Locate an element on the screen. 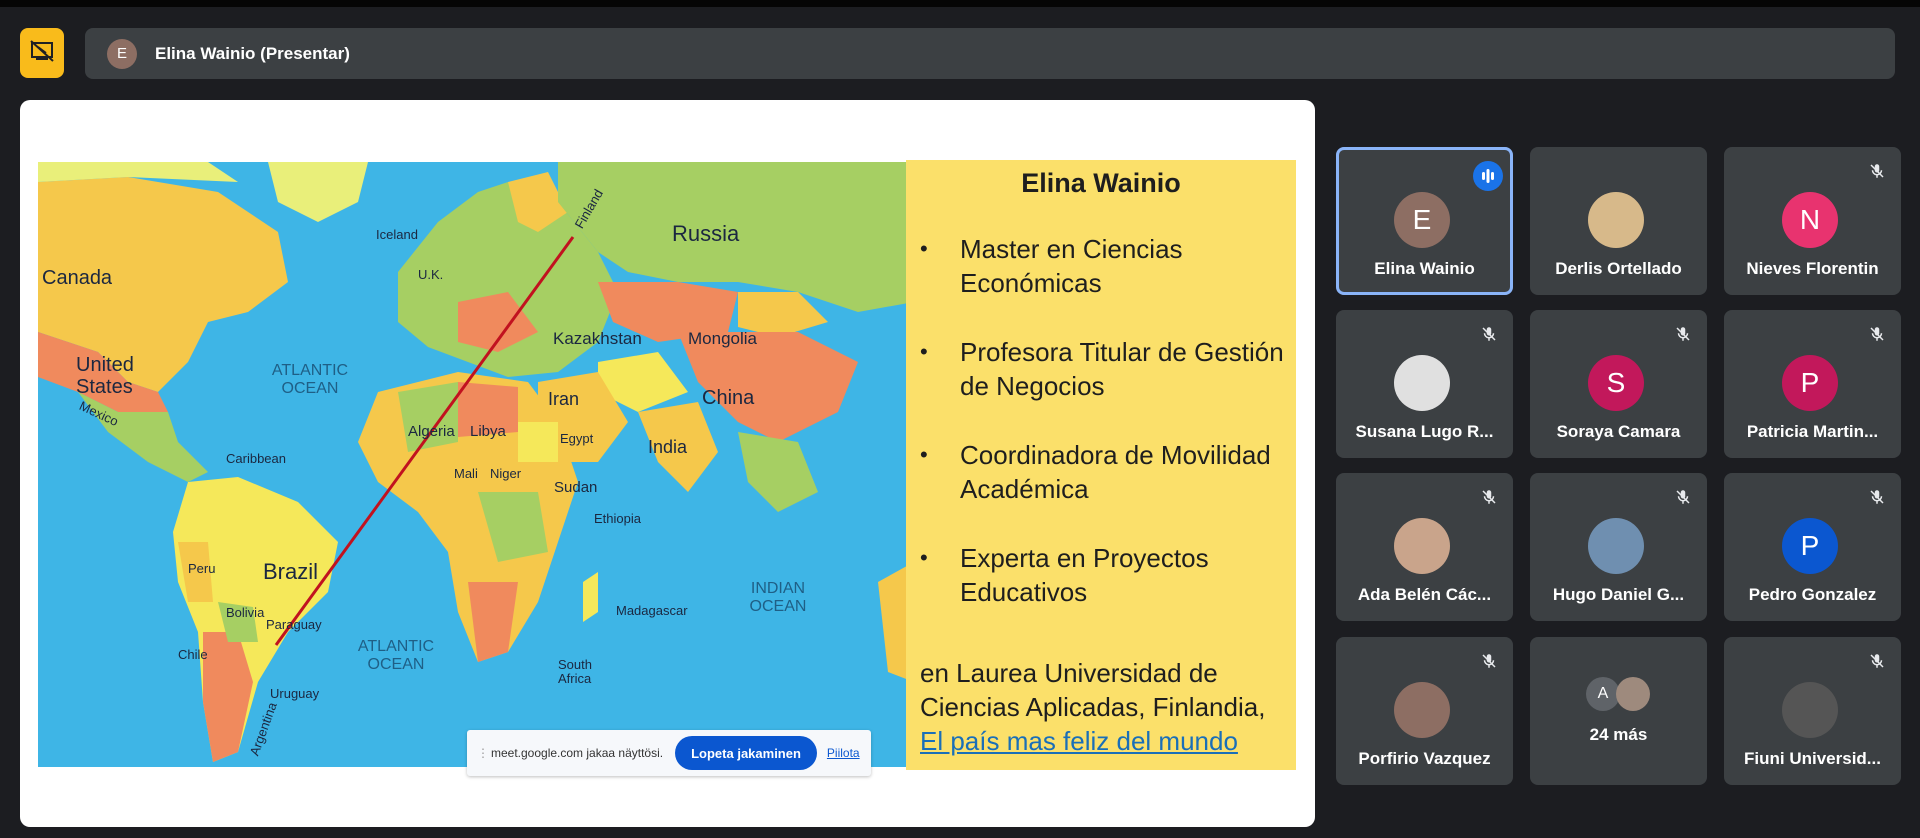 This screenshot has height=838, width=1920. hide-notice-link: Piilota is located at coordinates (843, 753).